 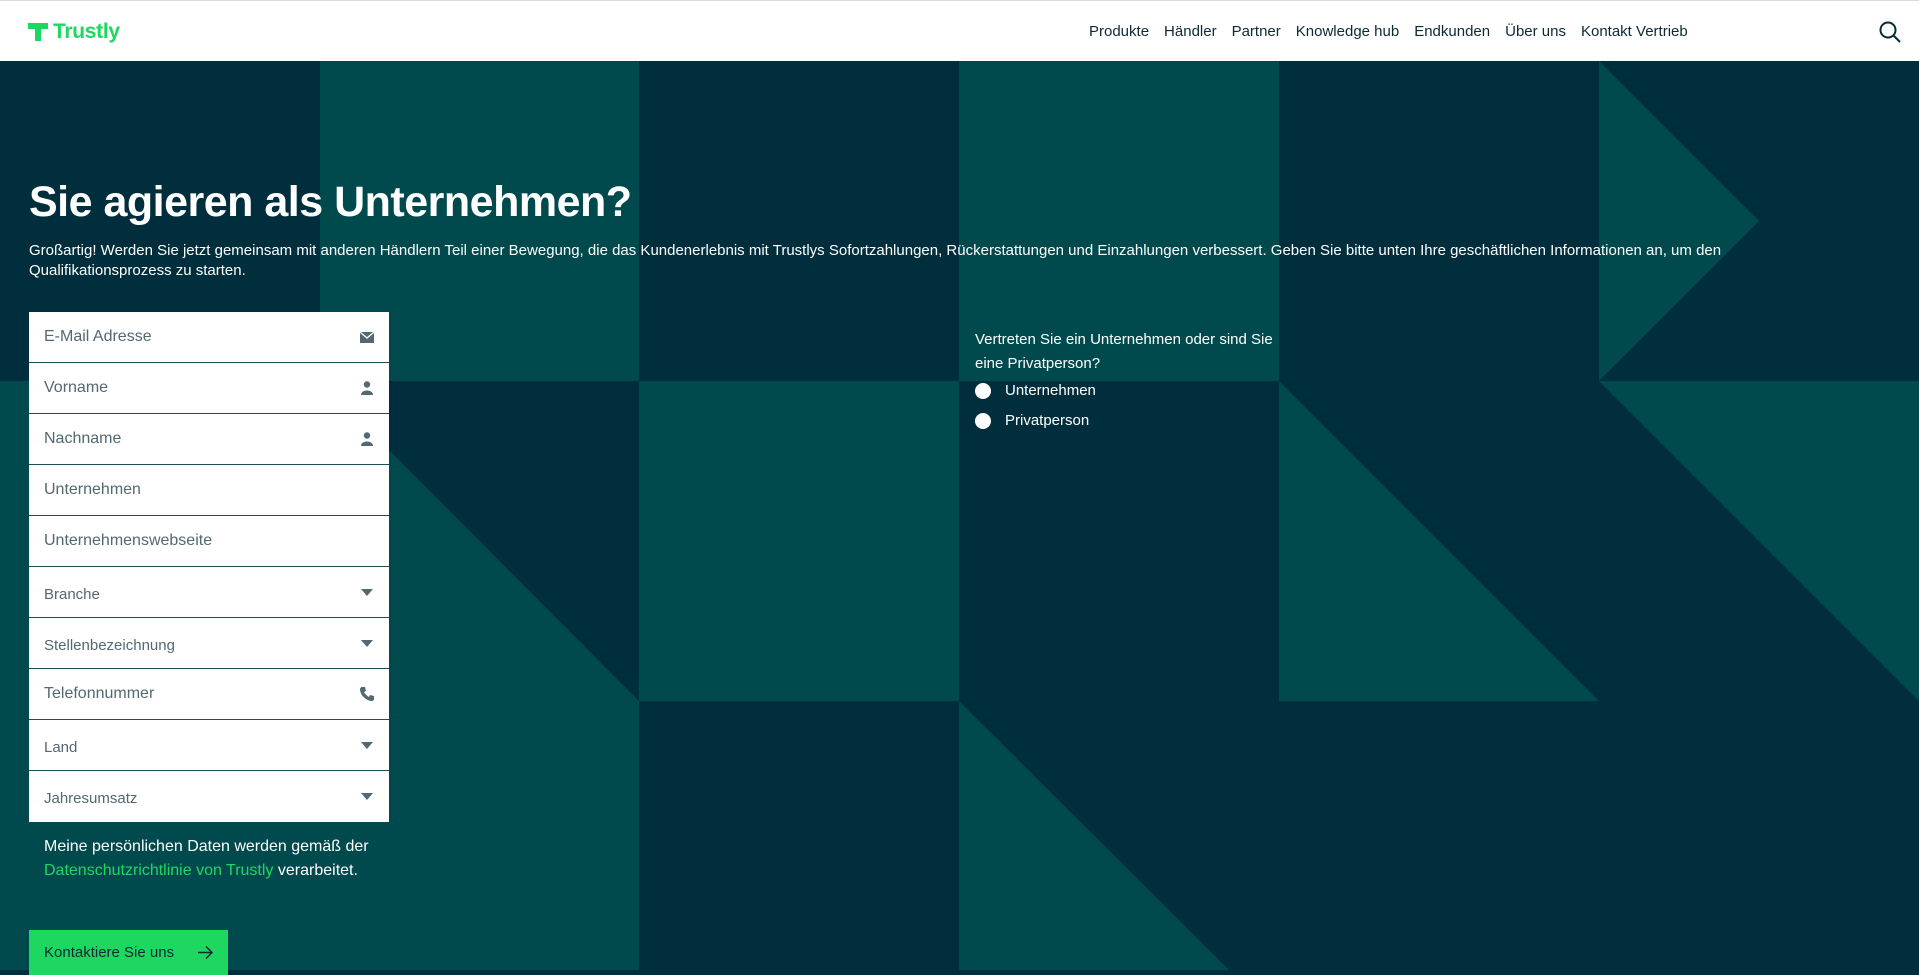 I want to click on industry-select: Branche, so click(x=209, y=592).